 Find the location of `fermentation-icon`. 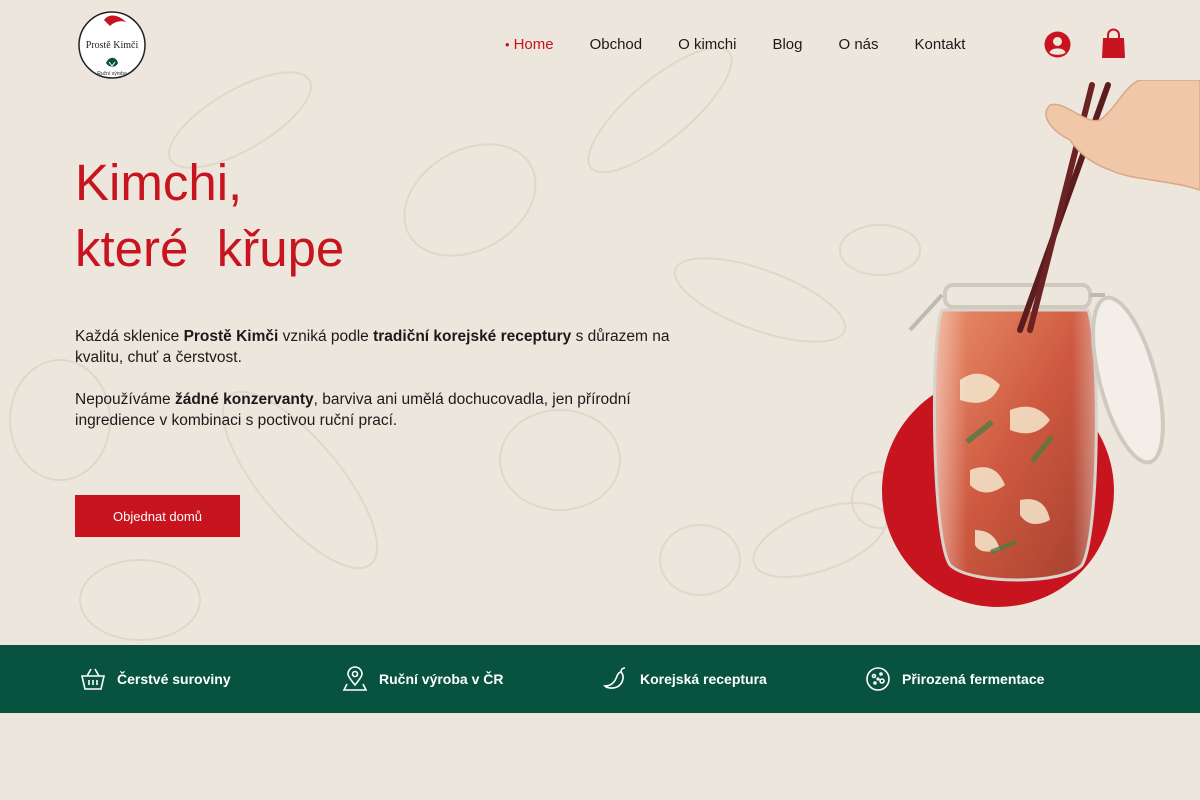

fermentation-icon is located at coordinates (878, 679).